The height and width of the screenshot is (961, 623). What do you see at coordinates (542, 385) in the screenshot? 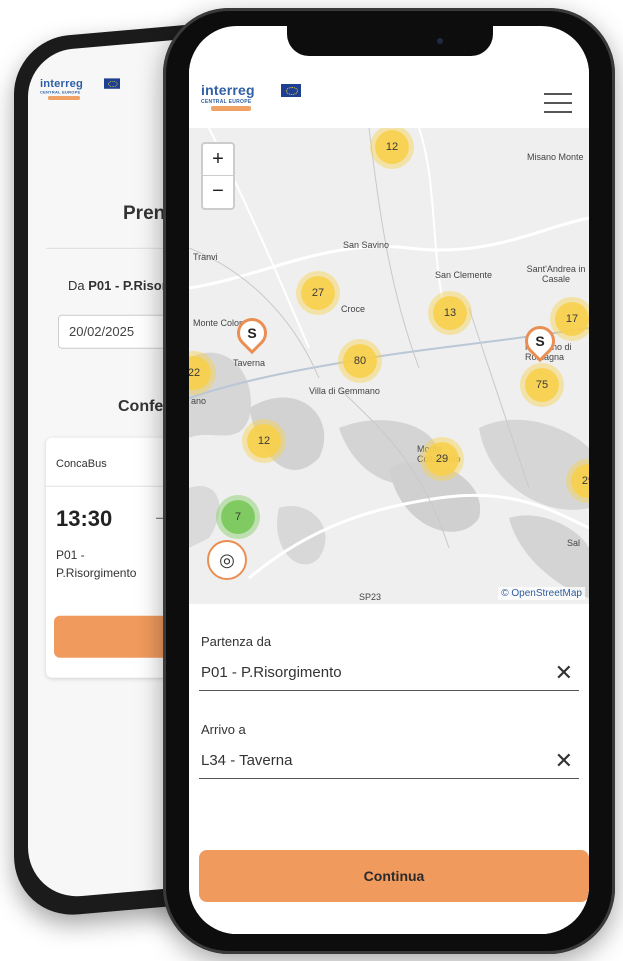
I see `stop-cluster: 75` at bounding box center [542, 385].